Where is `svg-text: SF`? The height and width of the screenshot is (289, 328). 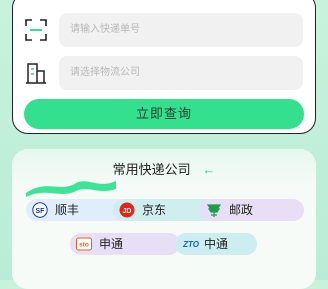 svg-text: SF is located at coordinates (41, 211).